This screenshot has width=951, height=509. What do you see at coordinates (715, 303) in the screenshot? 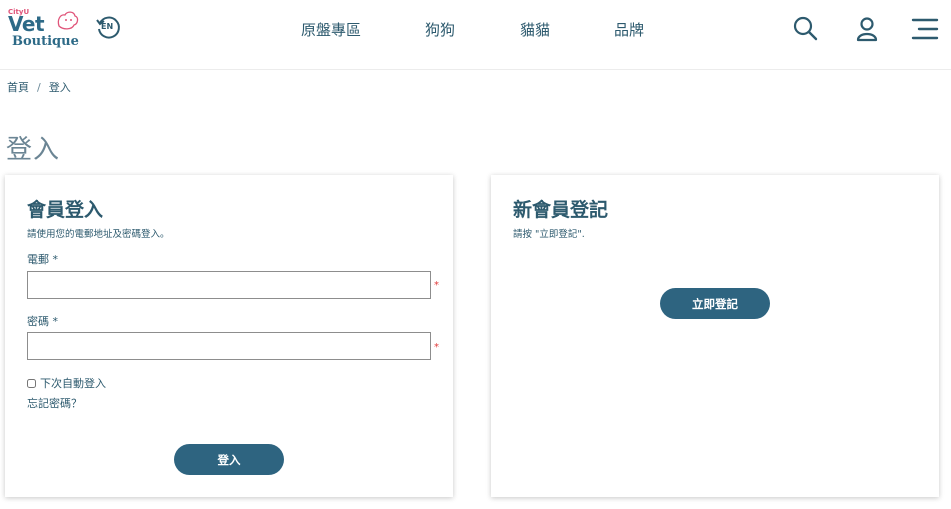
I see `register-now-button: 立即登記` at bounding box center [715, 303].